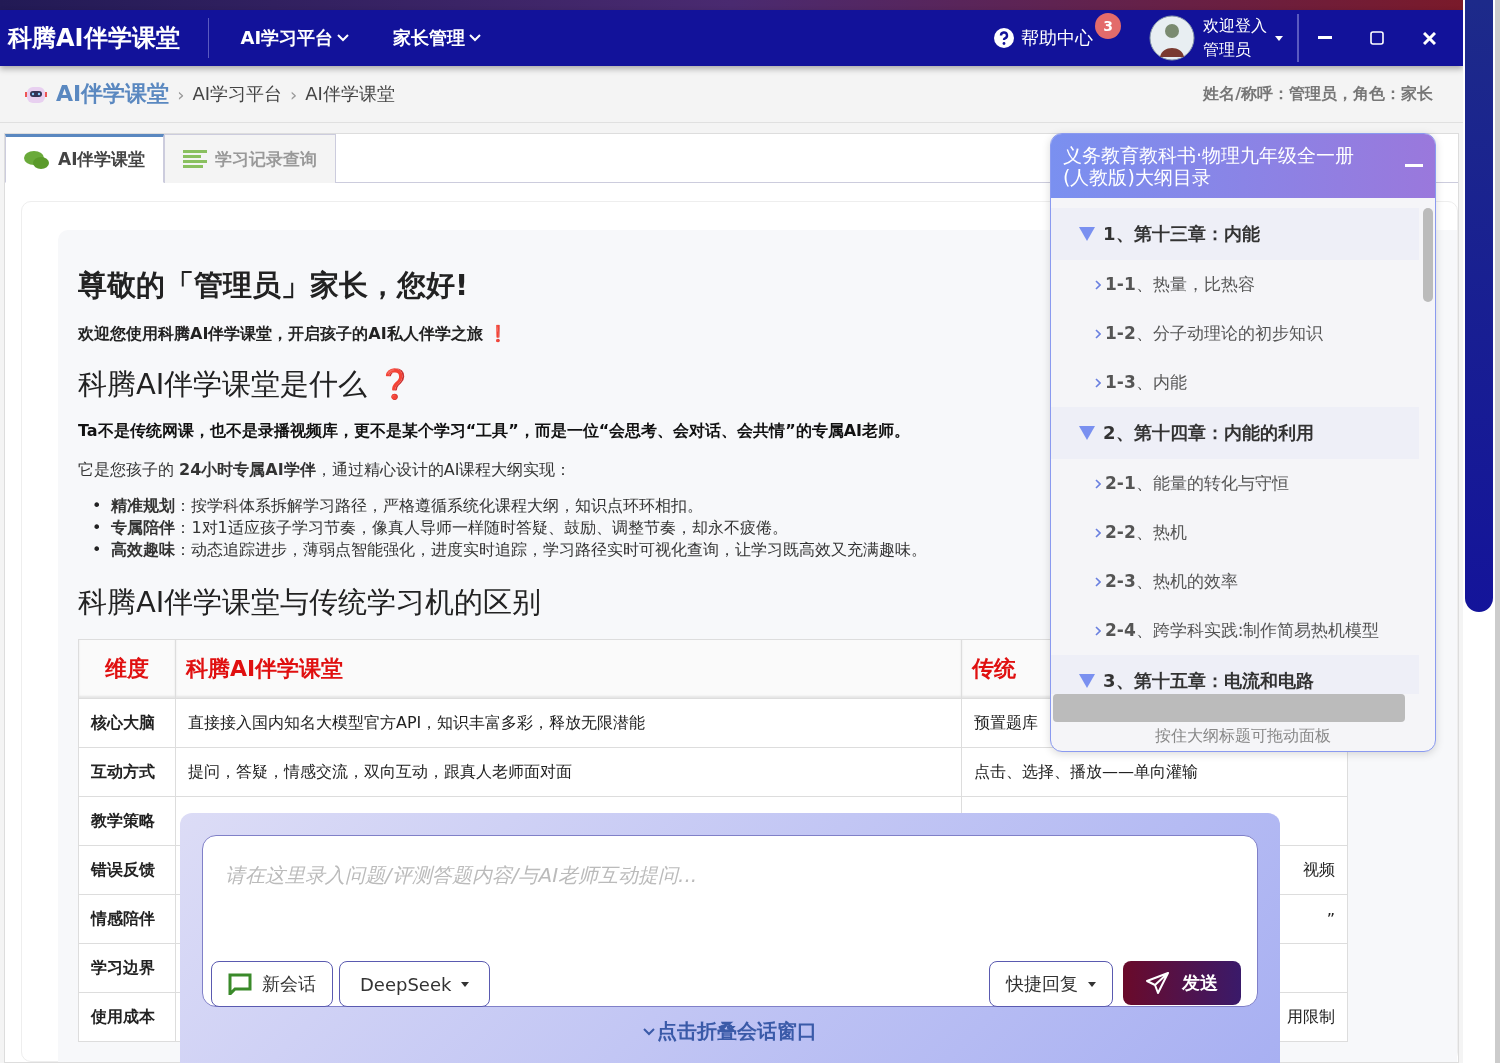  I want to click on welcome-text: 欢迎您使用科腾AI伴学课堂，开启孩子的AI私人伴学之旅 ❗, so click(293, 334).